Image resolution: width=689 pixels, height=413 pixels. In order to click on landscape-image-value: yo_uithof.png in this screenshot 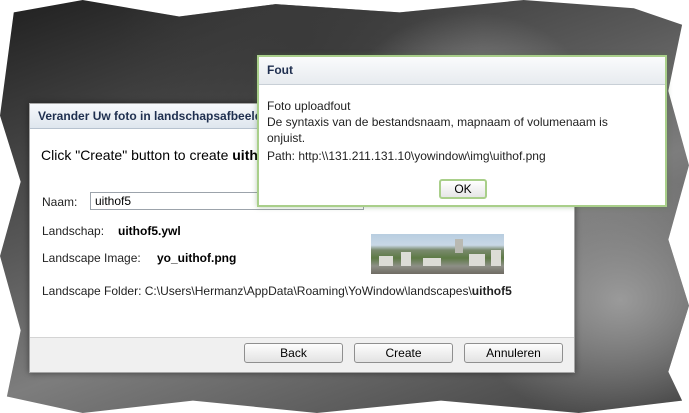, I will do `click(197, 258)`.